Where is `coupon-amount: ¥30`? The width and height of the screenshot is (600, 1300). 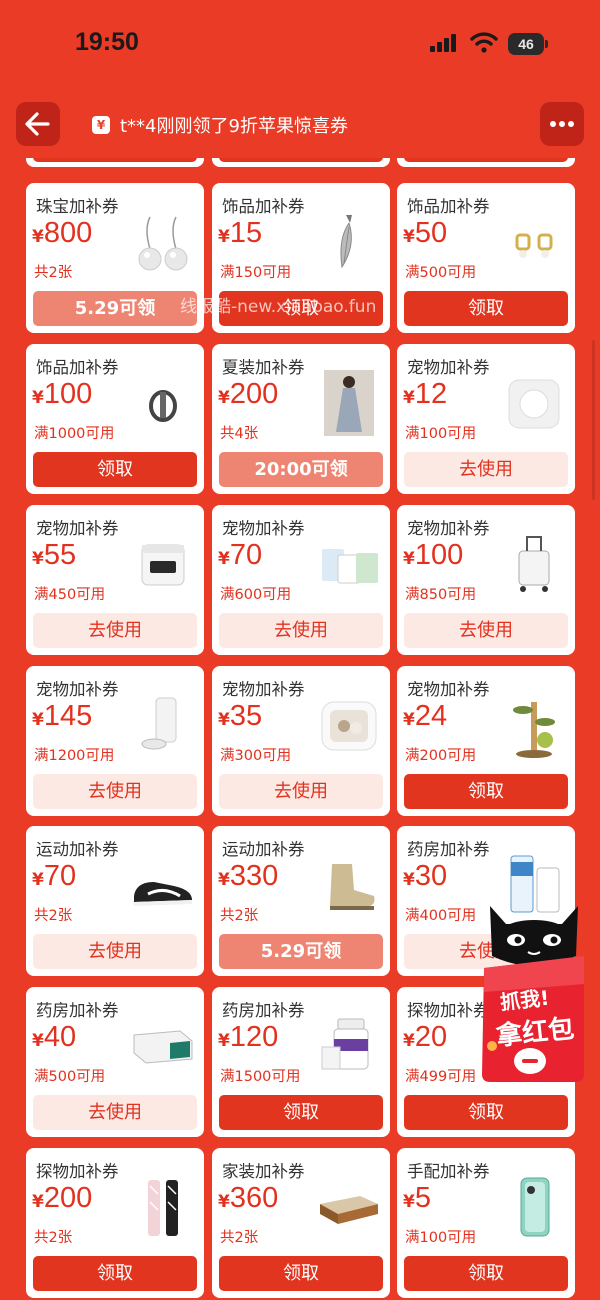
coupon-amount: ¥30 is located at coordinates (425, 876).